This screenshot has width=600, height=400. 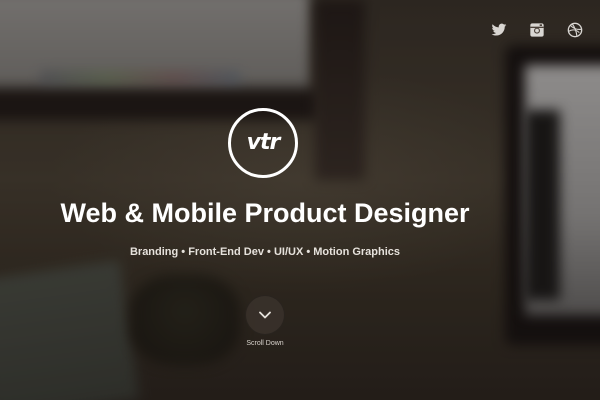 I want to click on scroll-down-label: Scroll Down, so click(x=265, y=343).